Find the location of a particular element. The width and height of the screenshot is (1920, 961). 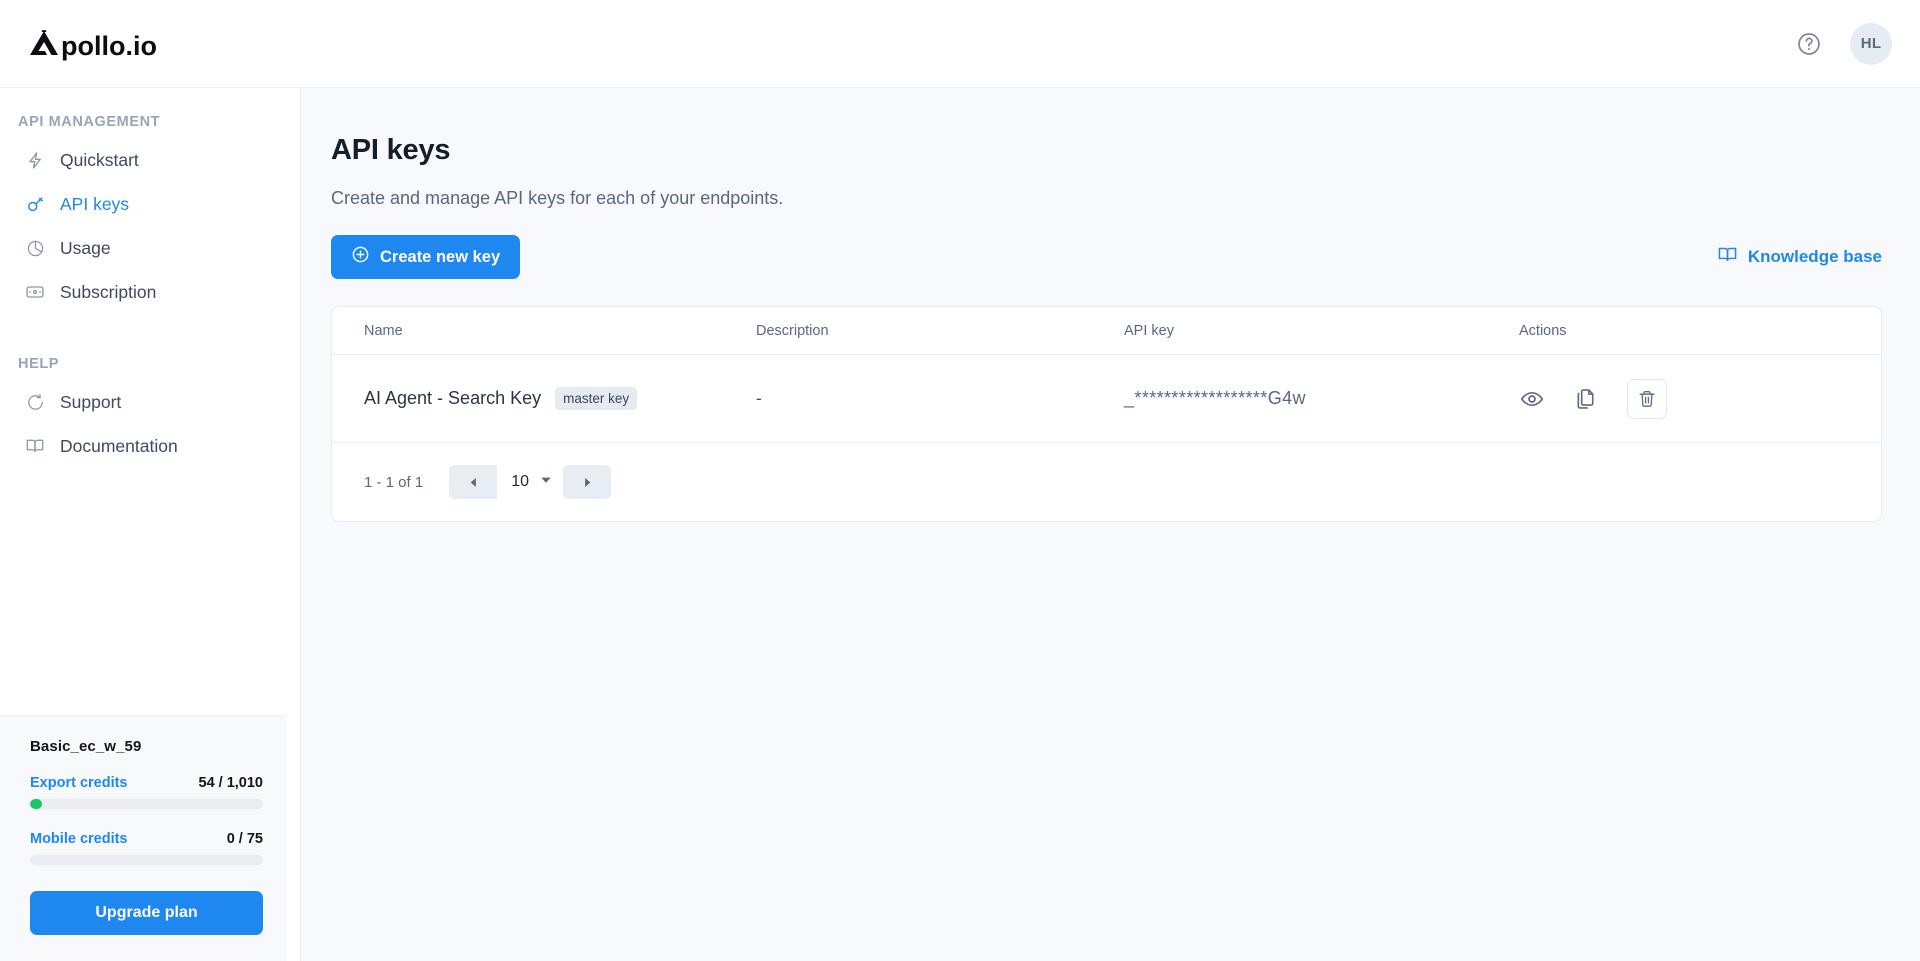

apollo-logo: pollo.io is located at coordinates (94, 44).